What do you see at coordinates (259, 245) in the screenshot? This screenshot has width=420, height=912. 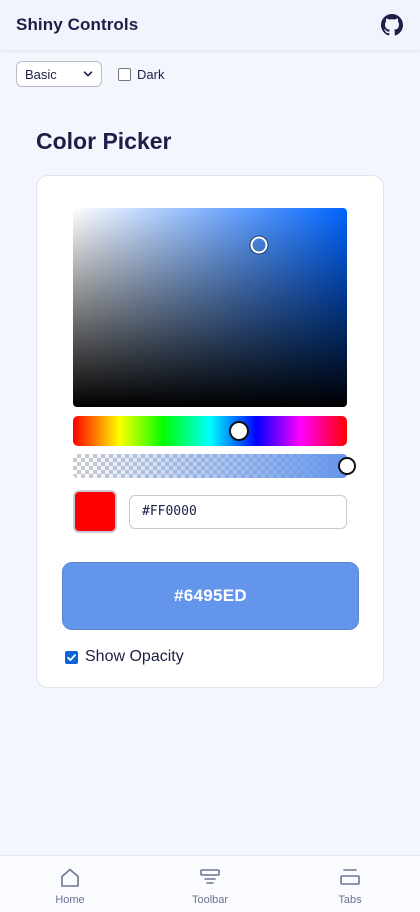 I see `saturation-value-thumb` at bounding box center [259, 245].